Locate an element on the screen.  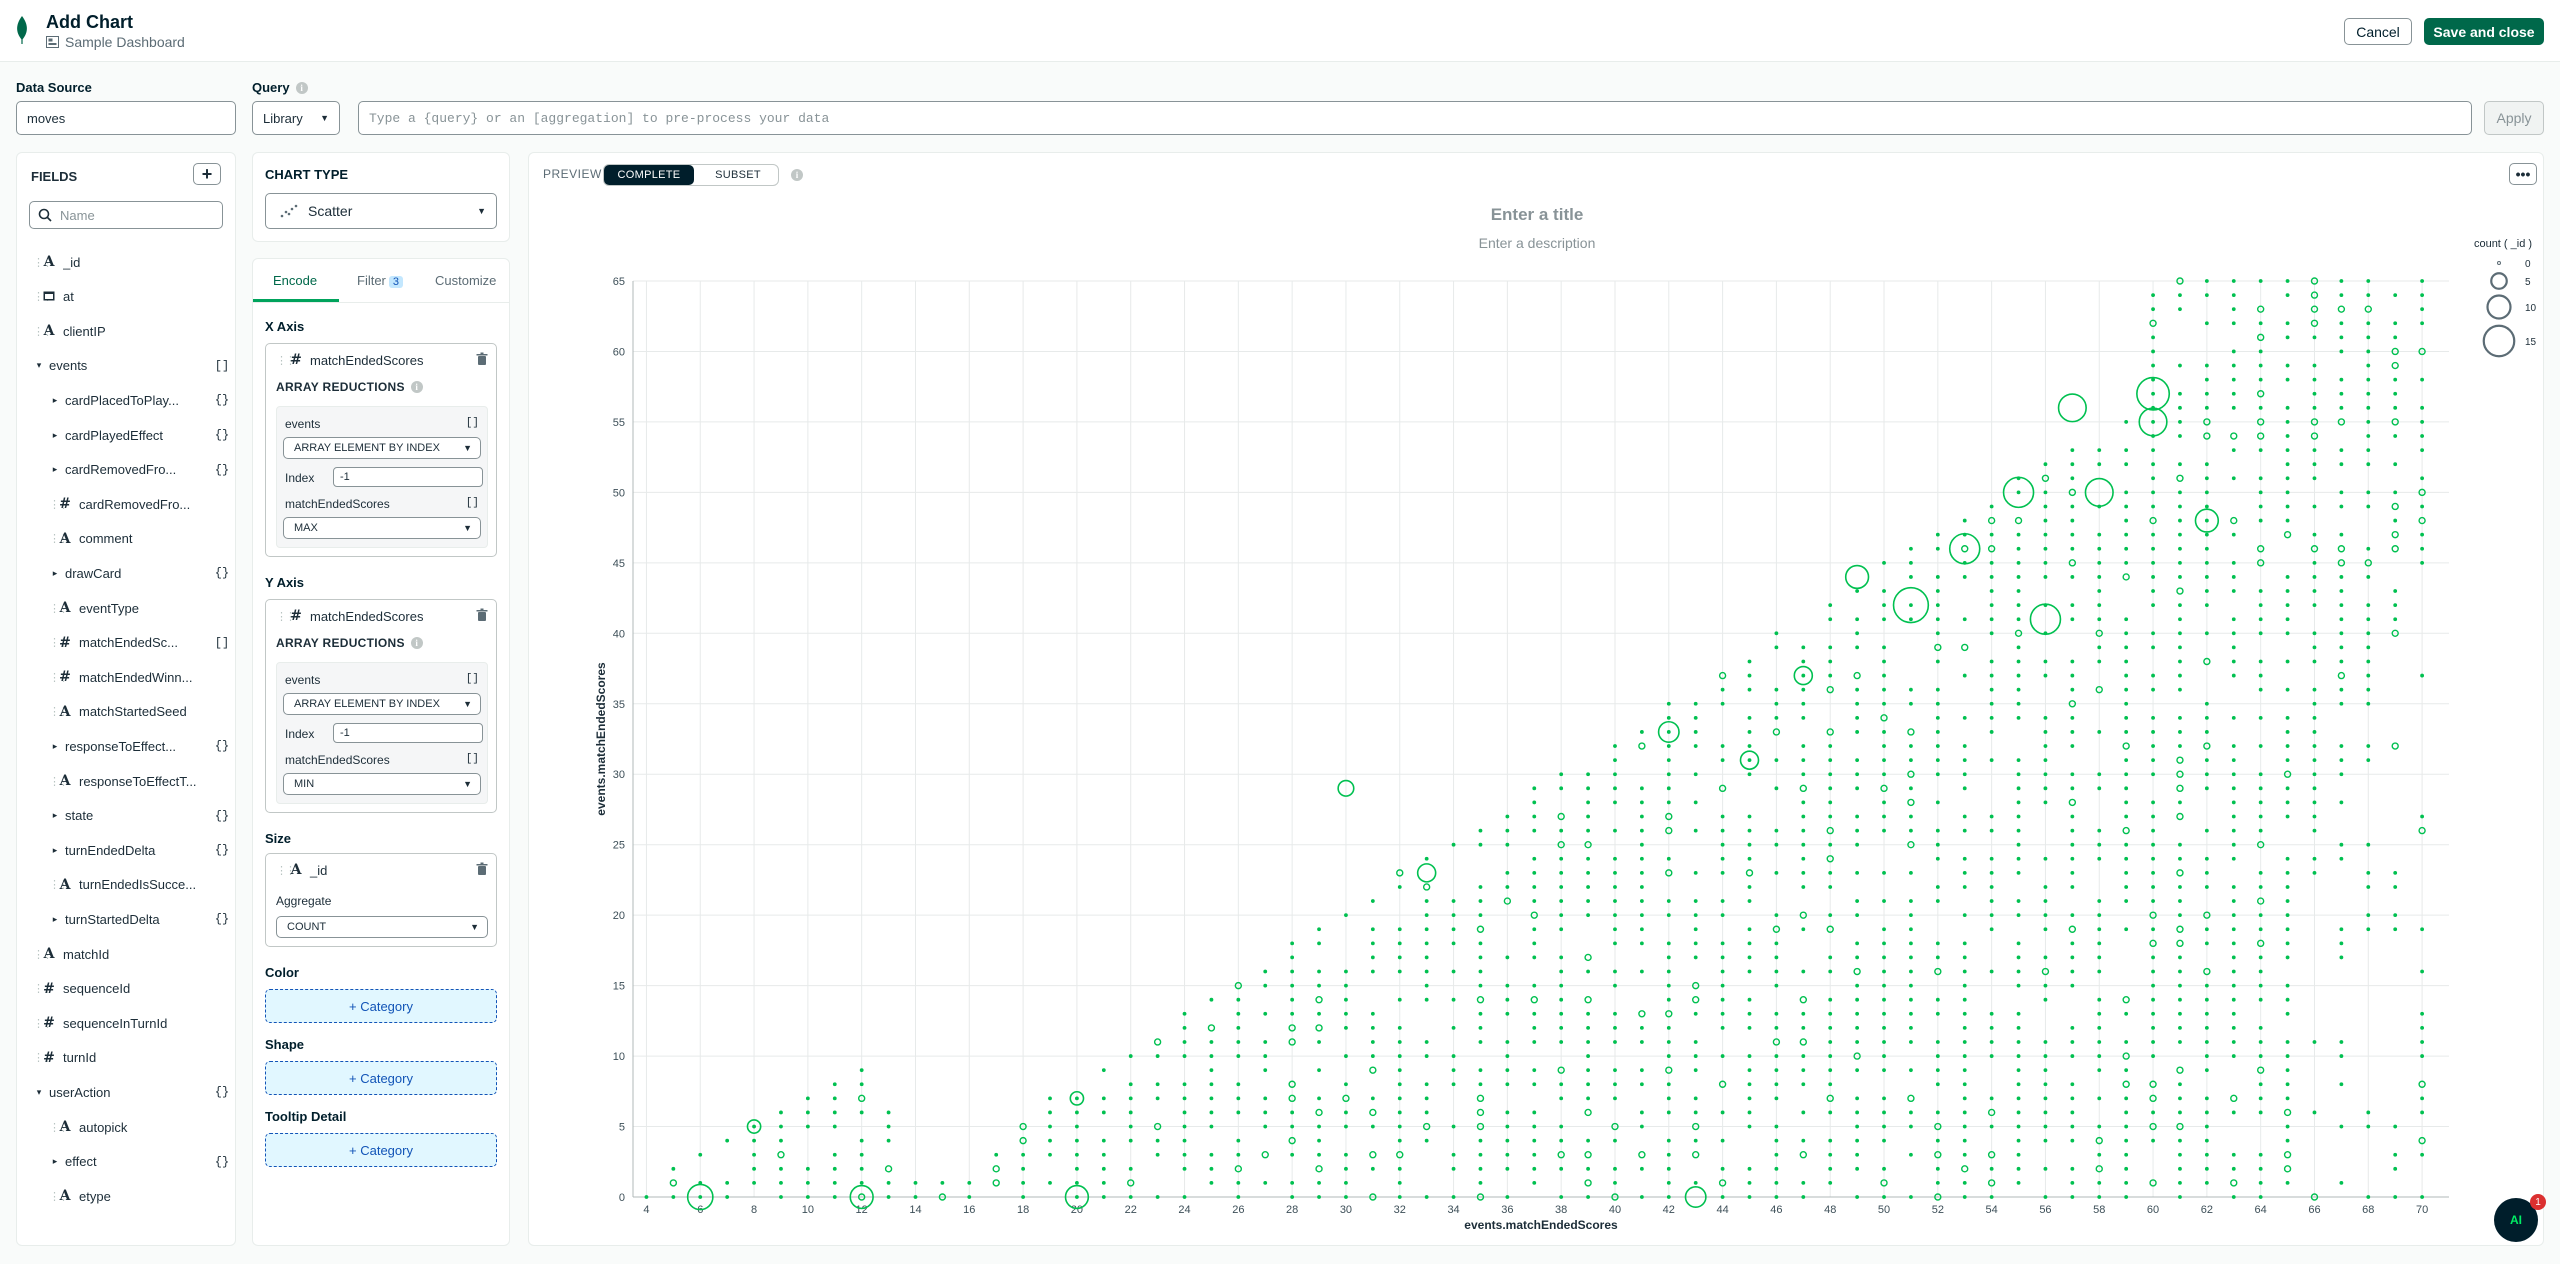
x-r1-method-select: ARRAY ELEMENT BY INDEX ▼ is located at coordinates (382, 448).